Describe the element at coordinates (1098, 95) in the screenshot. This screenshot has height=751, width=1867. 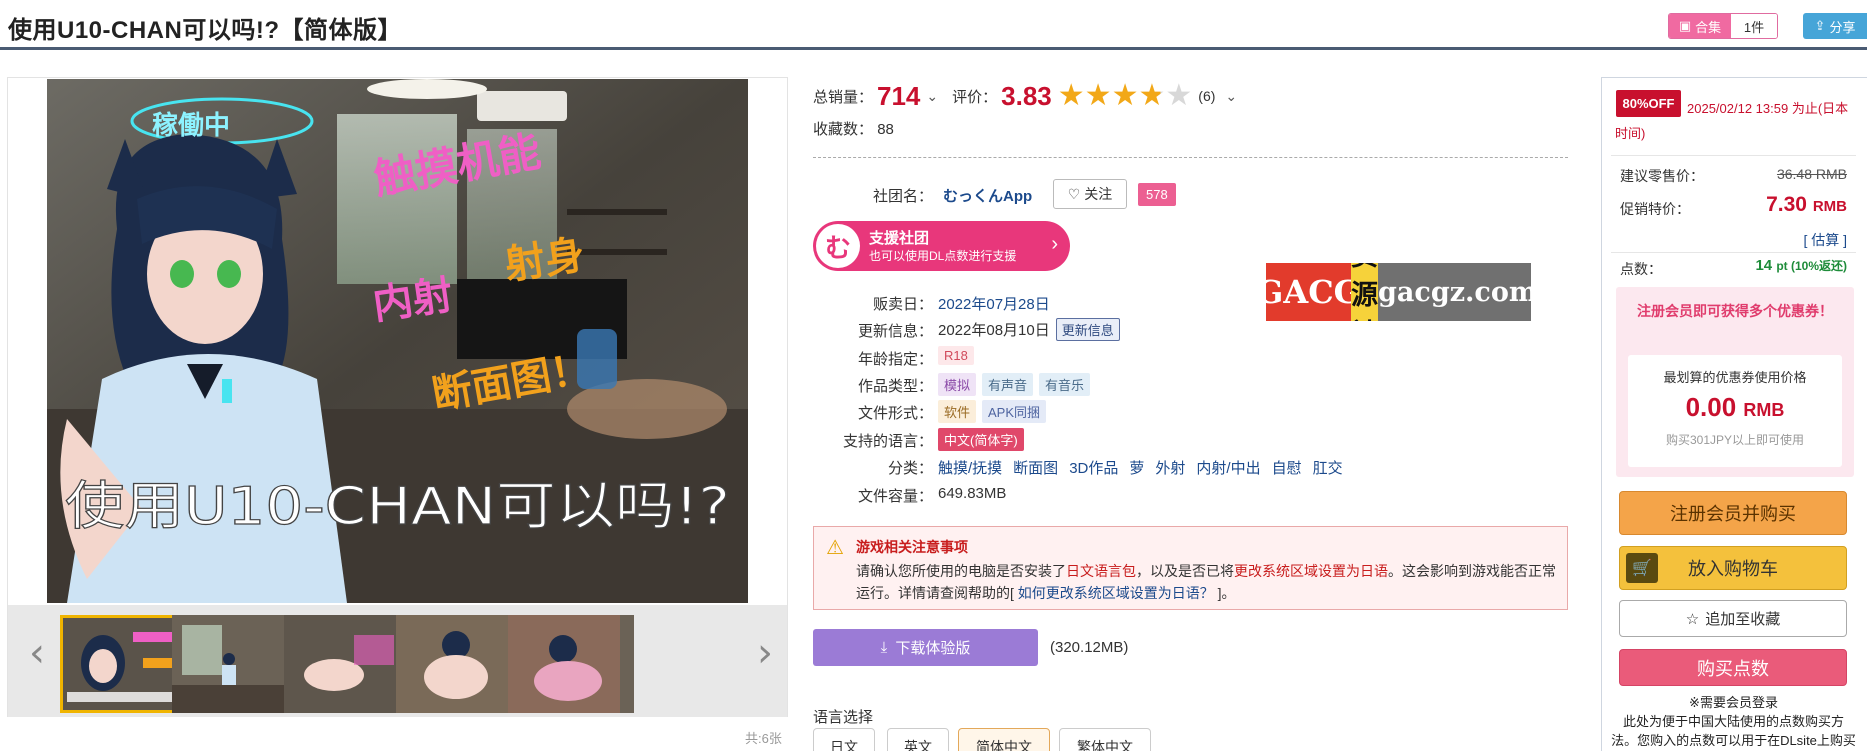
I see `star-icon-2: ★` at that location.